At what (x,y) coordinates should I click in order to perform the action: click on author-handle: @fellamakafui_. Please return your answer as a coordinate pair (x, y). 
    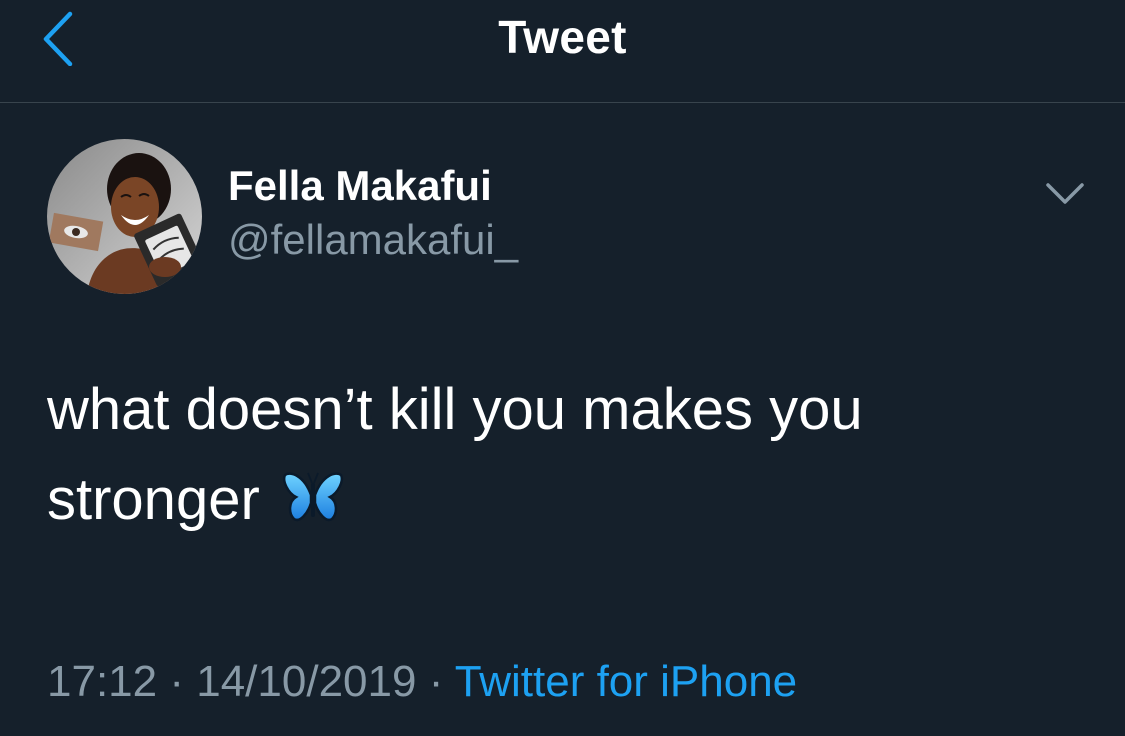
    Looking at the image, I should click on (373, 240).